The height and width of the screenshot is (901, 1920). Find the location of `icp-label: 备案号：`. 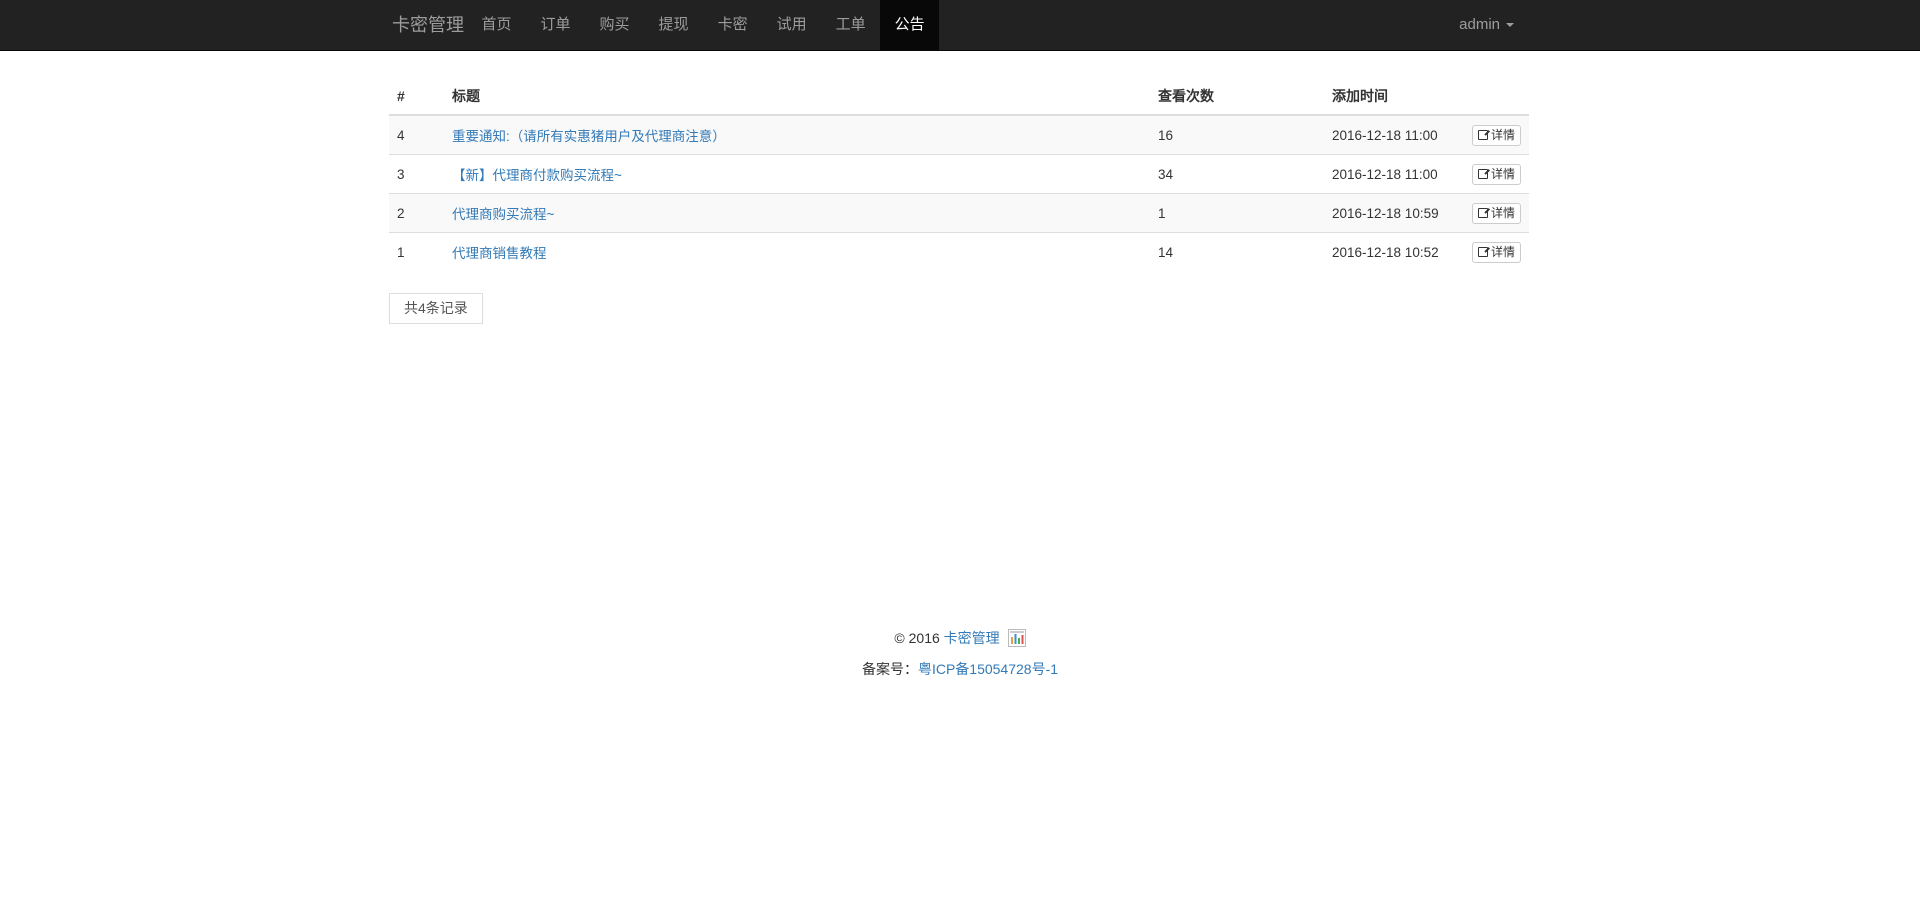

icp-label: 备案号： is located at coordinates (889, 669).